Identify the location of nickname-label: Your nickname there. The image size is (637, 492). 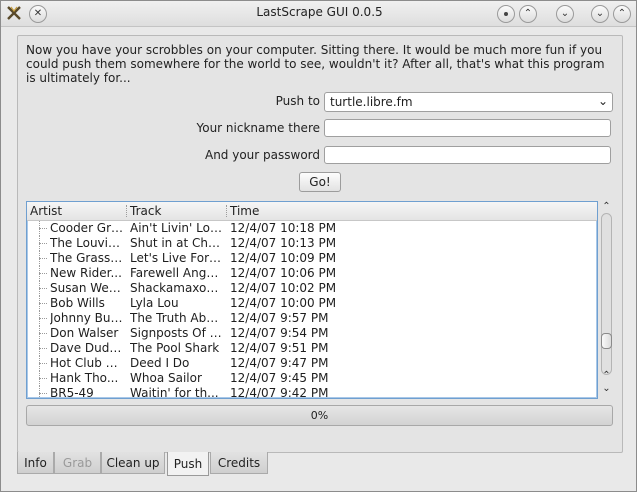
(258, 128).